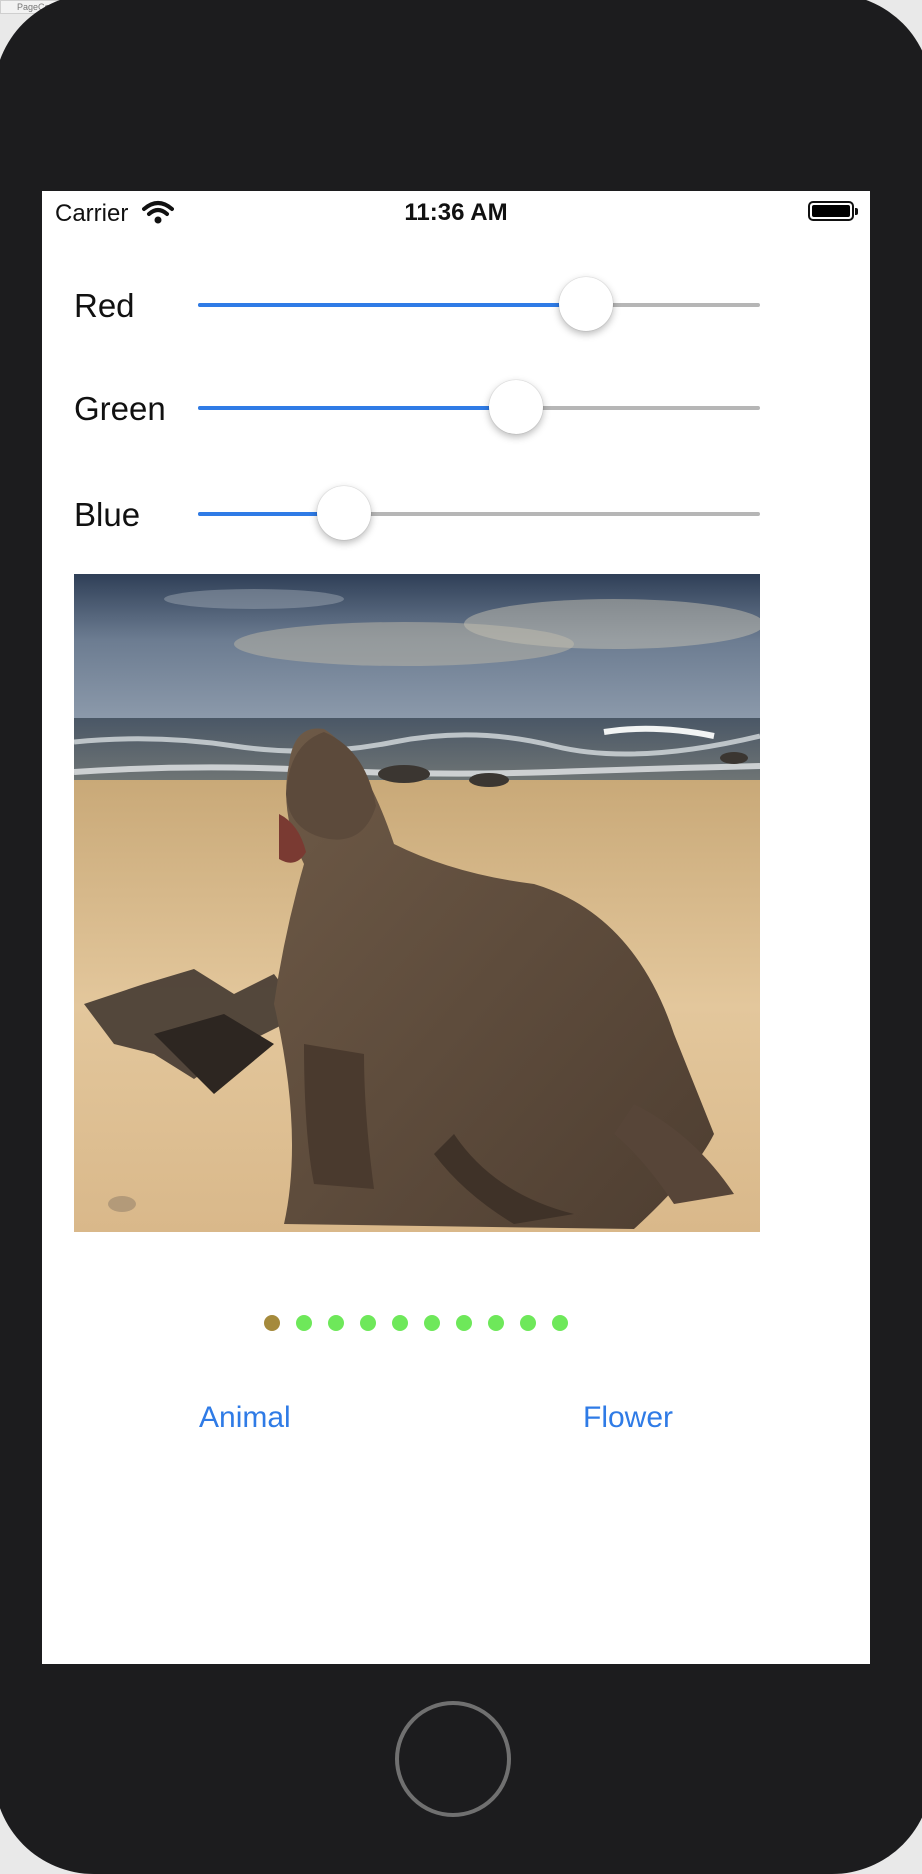  I want to click on green-slider-row: Green, so click(456, 408).